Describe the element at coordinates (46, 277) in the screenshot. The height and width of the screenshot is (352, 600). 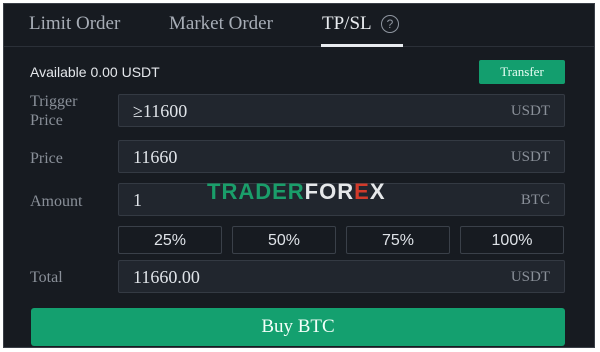
I see `total-label: Total` at that location.